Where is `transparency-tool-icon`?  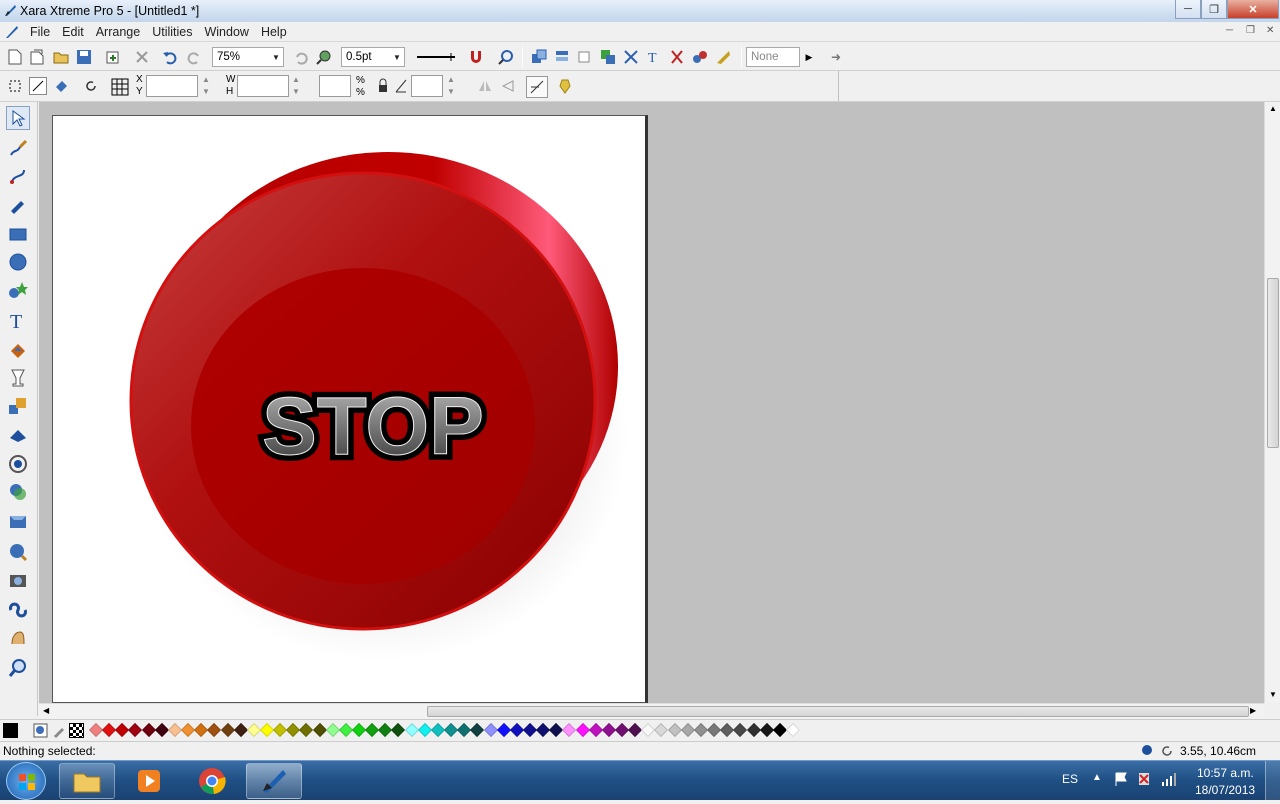
transparency-tool-icon is located at coordinates (18, 378).